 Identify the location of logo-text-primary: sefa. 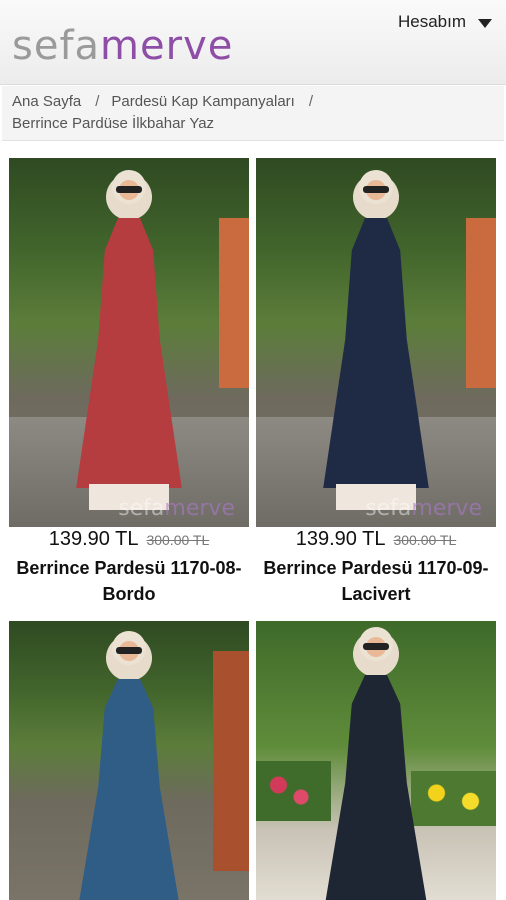
(56, 46).